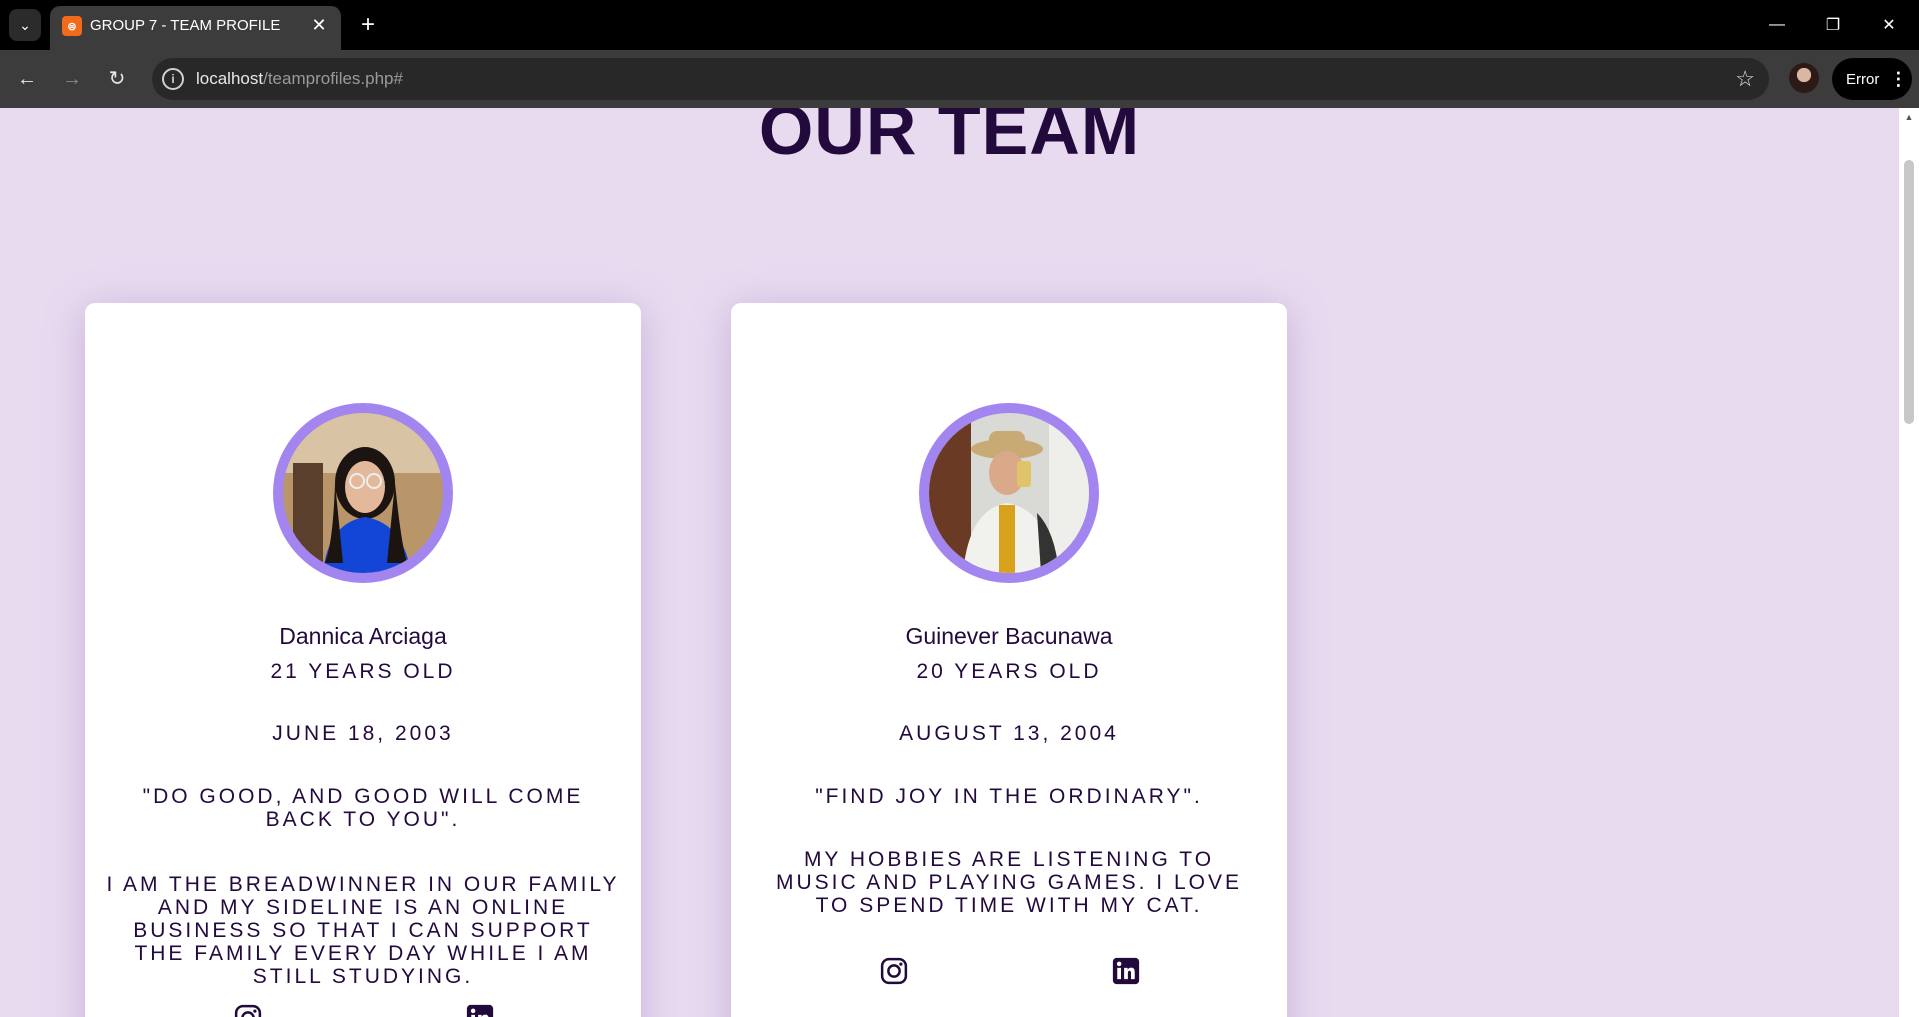 Image resolution: width=1919 pixels, height=1017 pixels. Describe the element at coordinates (1863, 79) in the screenshot. I see `error-label: Error` at that location.